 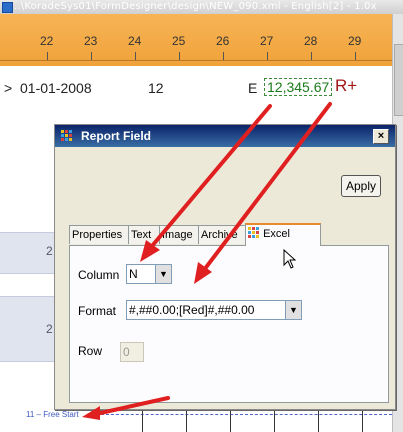 What do you see at coordinates (145, 234) in the screenshot?
I see `tab-text: Text` at bounding box center [145, 234].